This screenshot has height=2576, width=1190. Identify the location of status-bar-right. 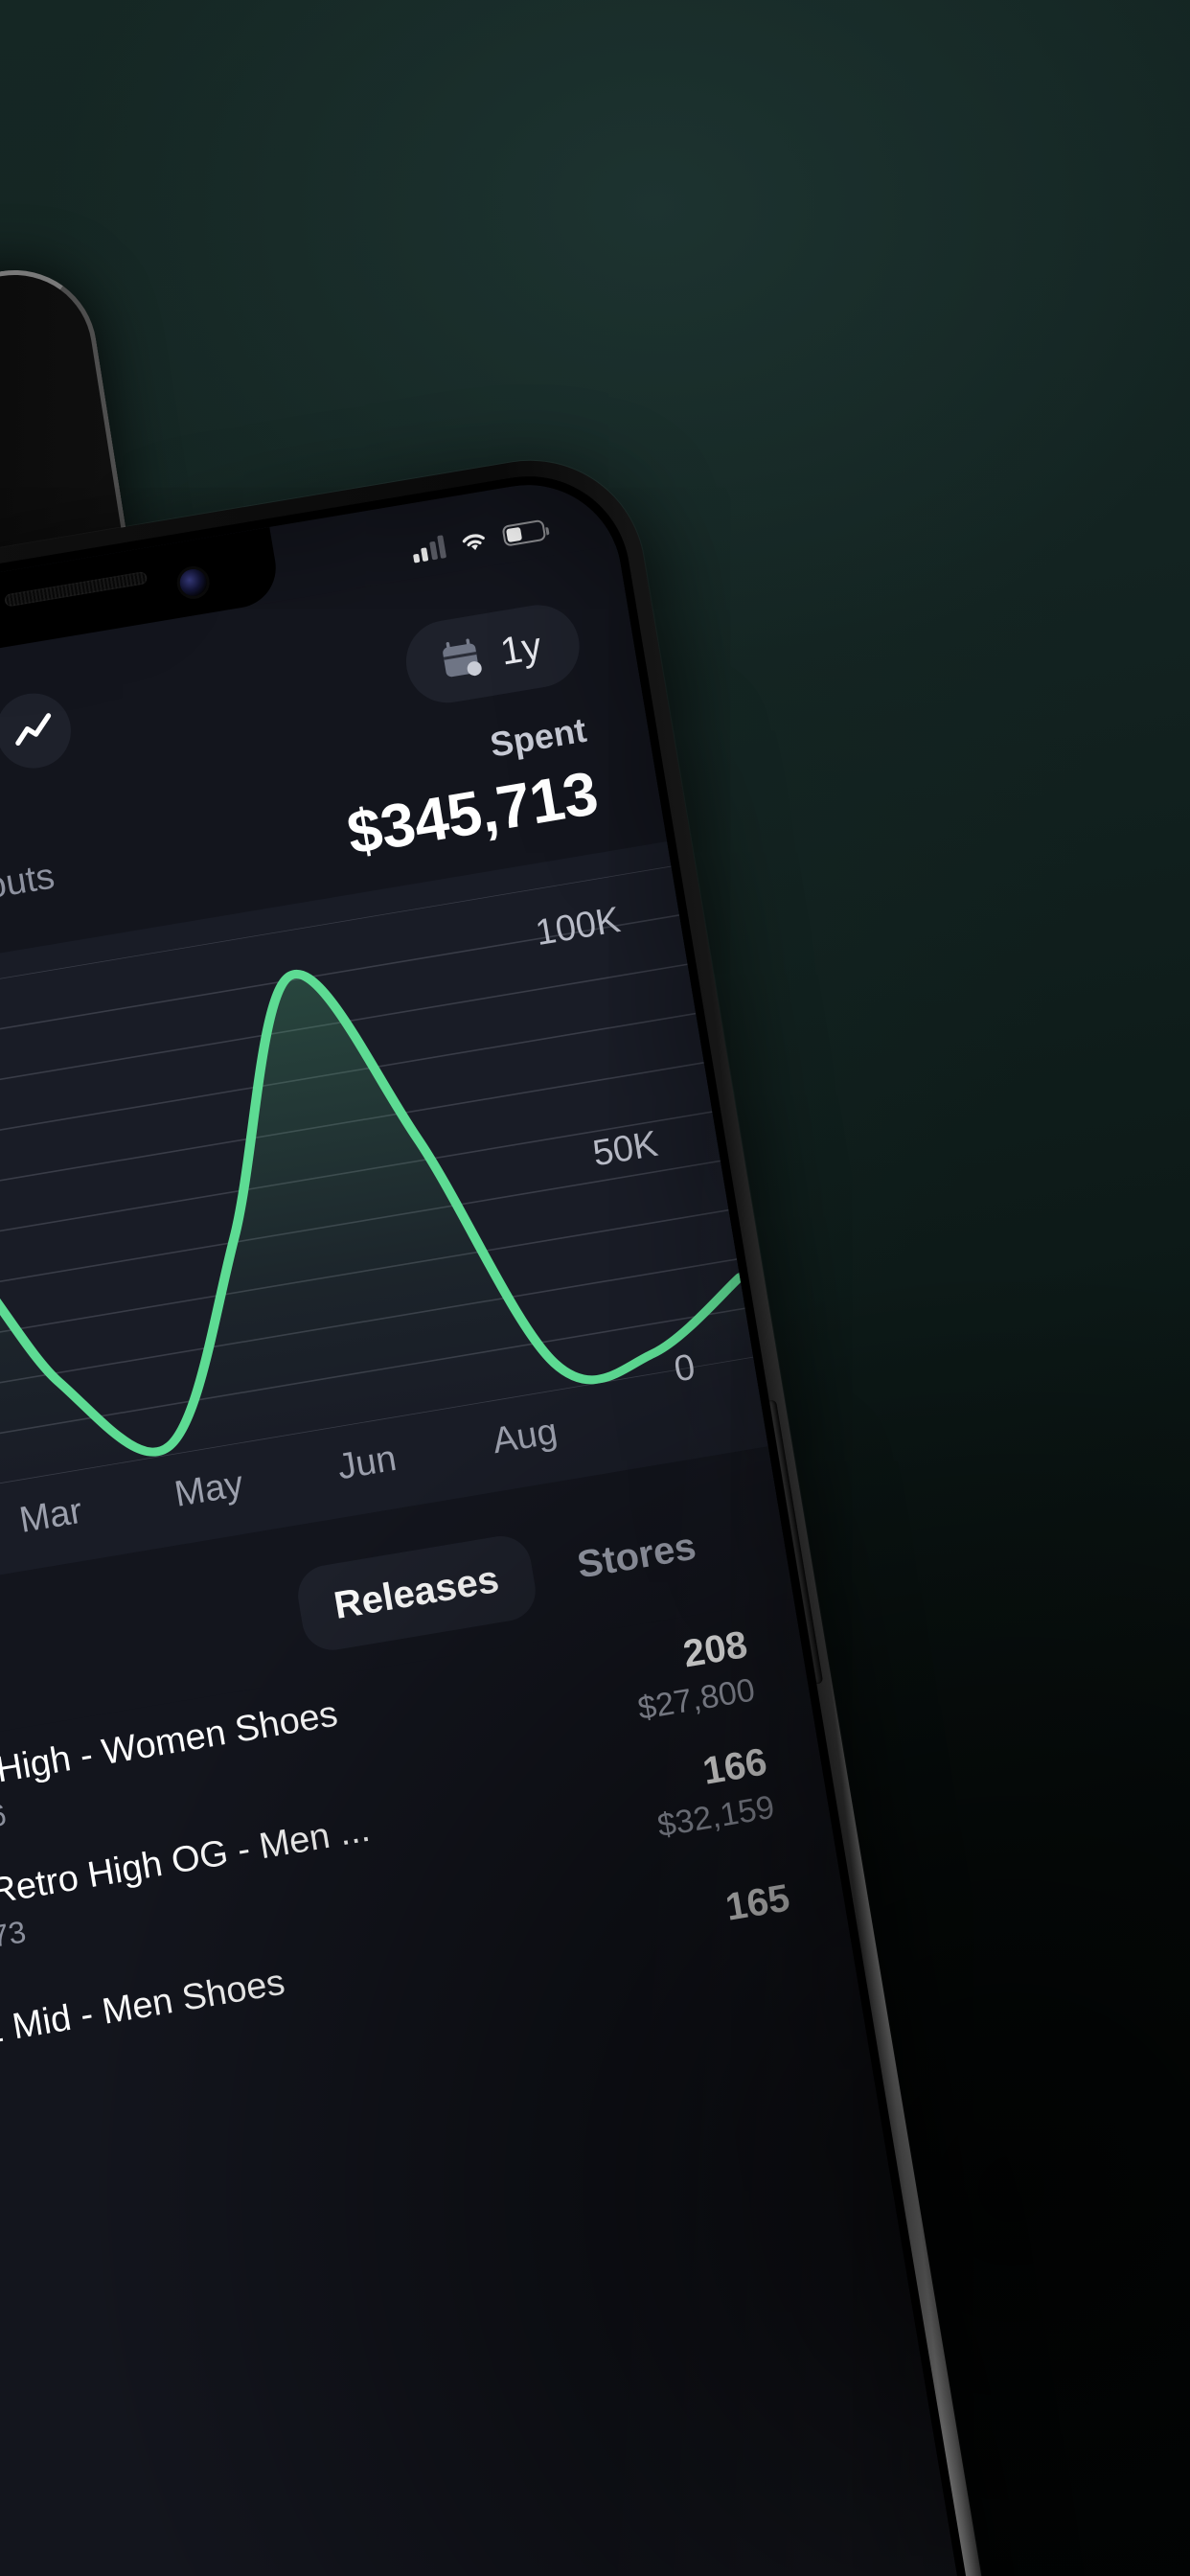
(480, 541).